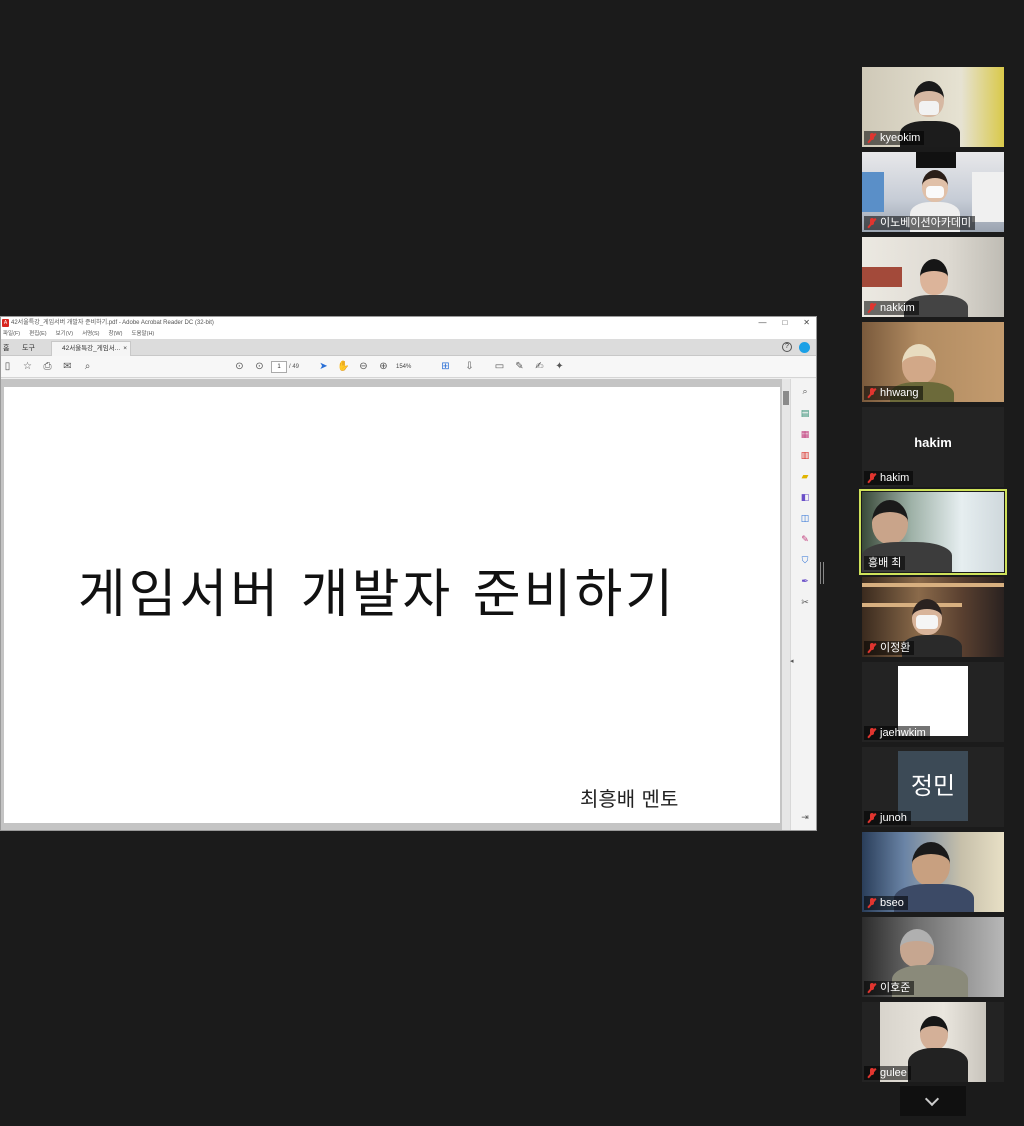 The height and width of the screenshot is (1126, 1024). Describe the element at coordinates (323, 366) in the screenshot. I see `select-cursor-icon: ➤` at that location.